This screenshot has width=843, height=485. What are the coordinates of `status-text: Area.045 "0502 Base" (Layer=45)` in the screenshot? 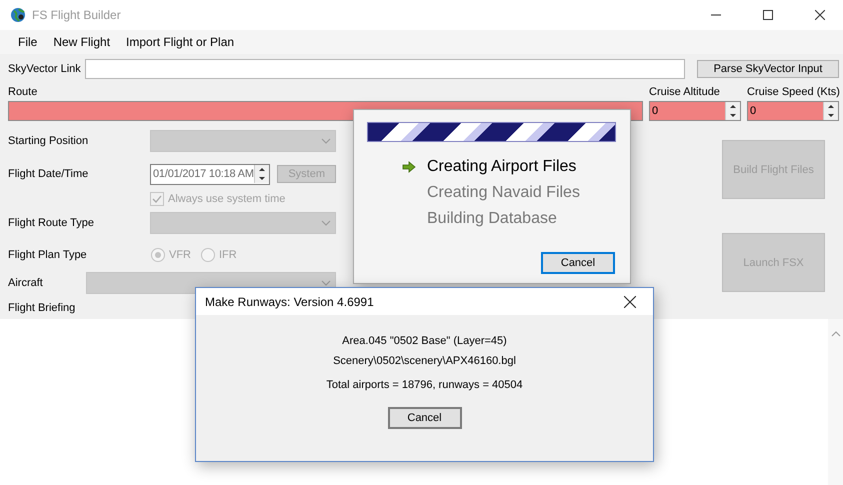 It's located at (424, 341).